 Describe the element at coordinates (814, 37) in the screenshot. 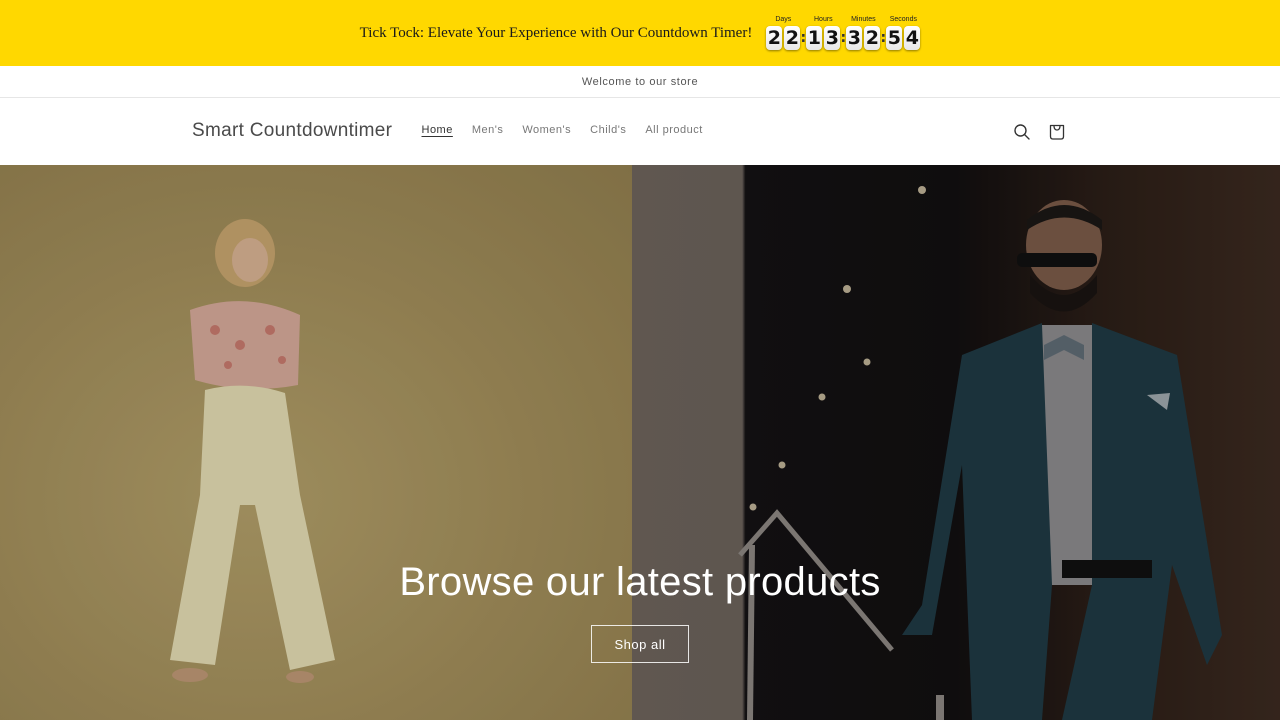

I see `timer-digit: 1` at that location.